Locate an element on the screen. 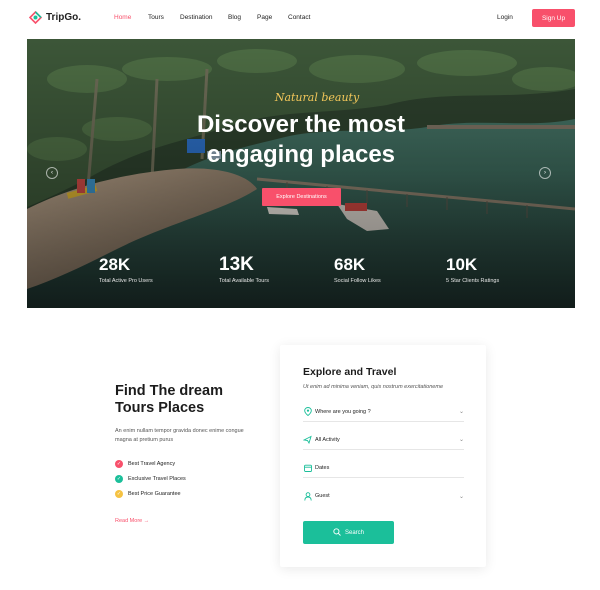 Image resolution: width=600 pixels, height=590 pixels. nav-item-home: Home is located at coordinates (122, 17).